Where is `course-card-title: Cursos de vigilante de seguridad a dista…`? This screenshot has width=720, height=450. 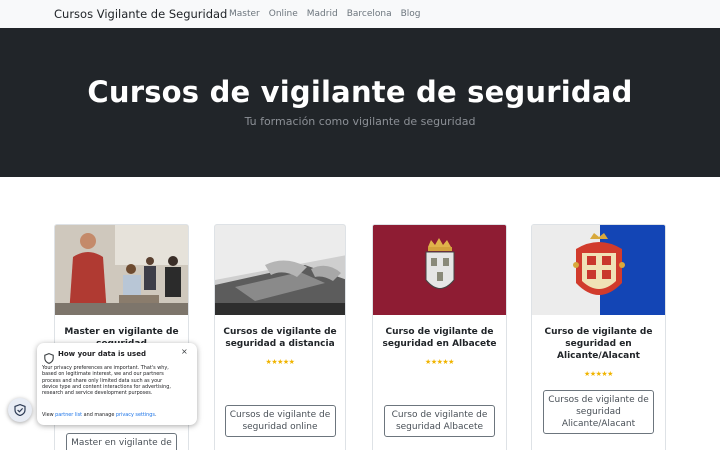 course-card-title: Cursos de vigilante de seguridad a dista… is located at coordinates (280, 338).